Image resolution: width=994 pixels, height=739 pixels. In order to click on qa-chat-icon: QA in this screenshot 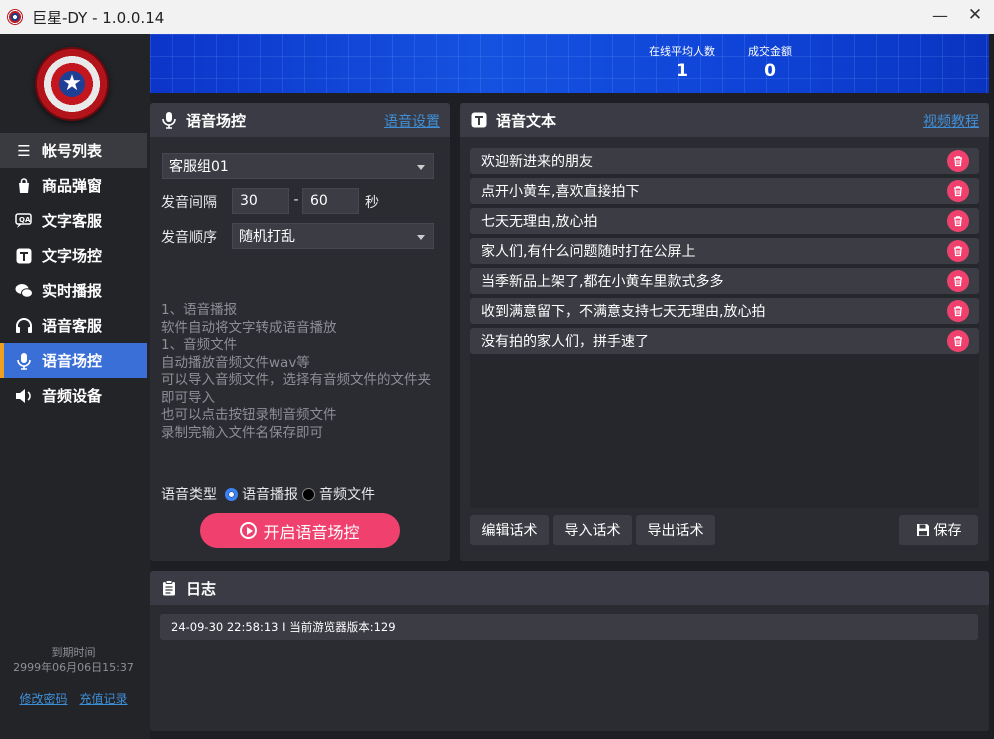, I will do `click(24, 221)`.